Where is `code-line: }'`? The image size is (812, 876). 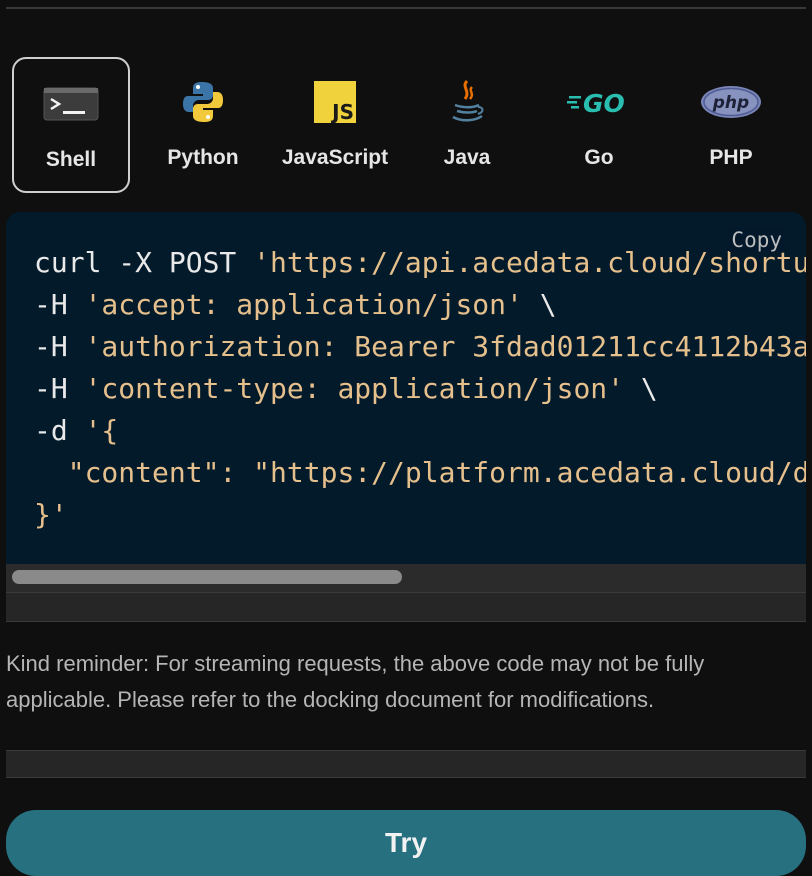 code-line: }' is located at coordinates (51, 514).